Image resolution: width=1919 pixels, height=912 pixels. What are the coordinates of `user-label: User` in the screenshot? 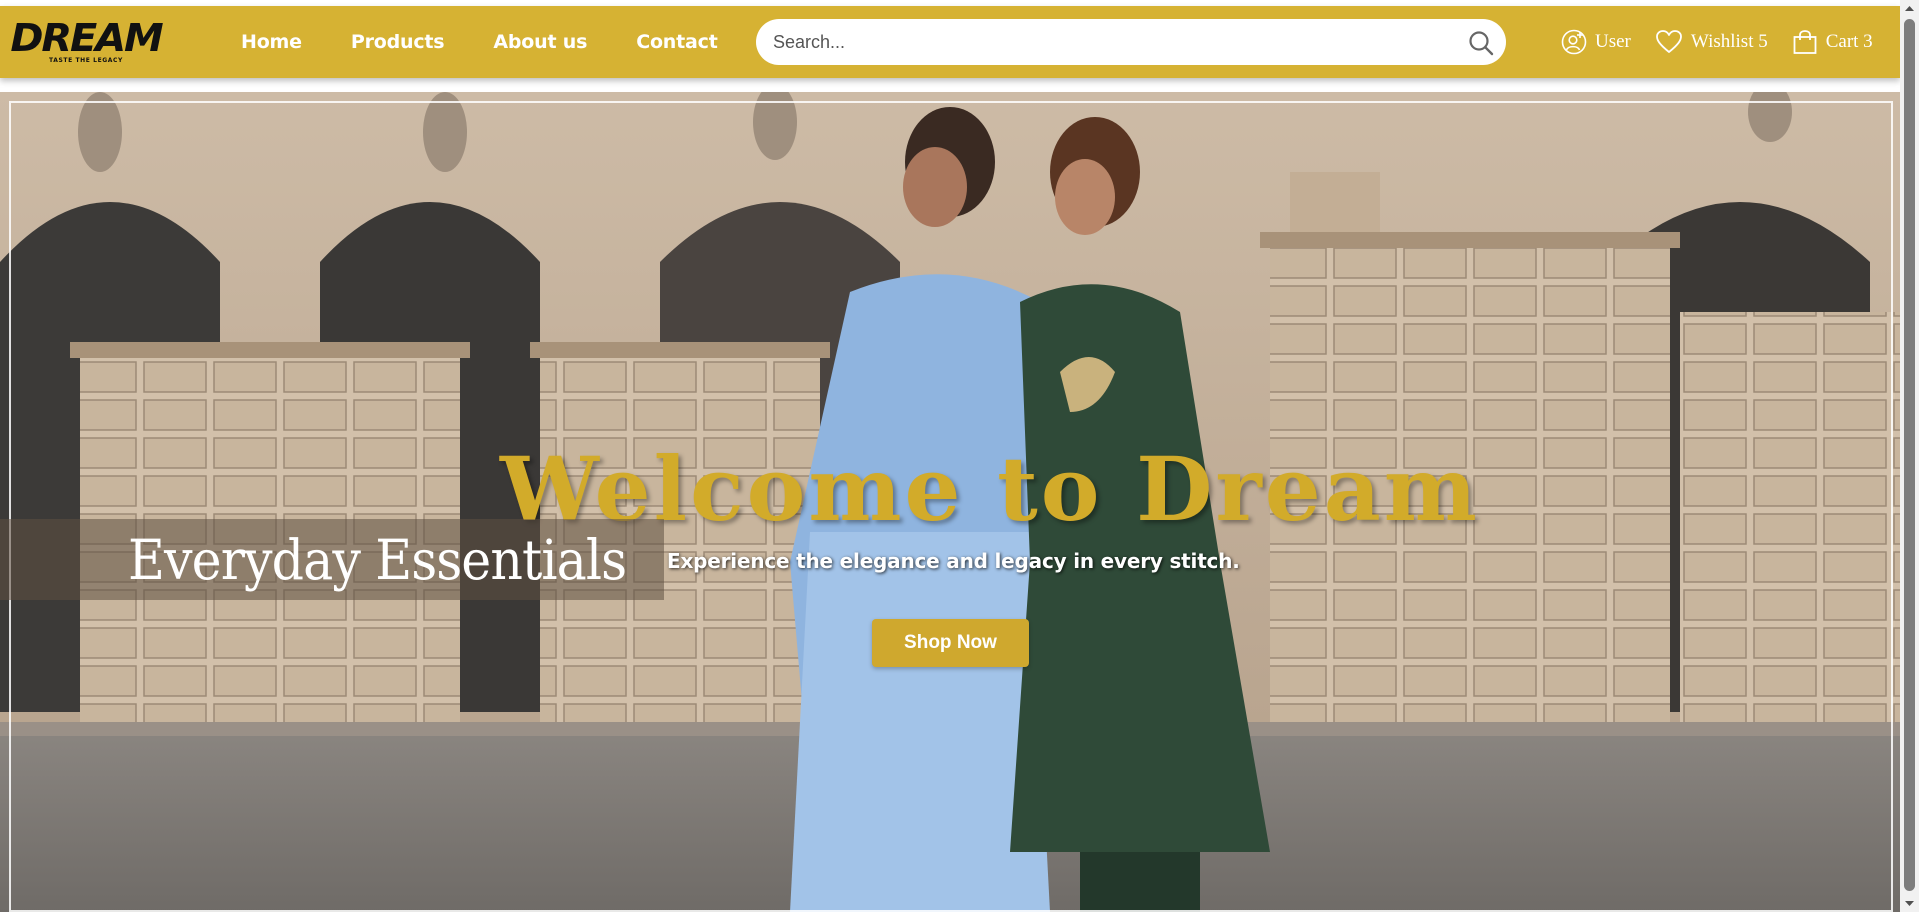 It's located at (1613, 41).